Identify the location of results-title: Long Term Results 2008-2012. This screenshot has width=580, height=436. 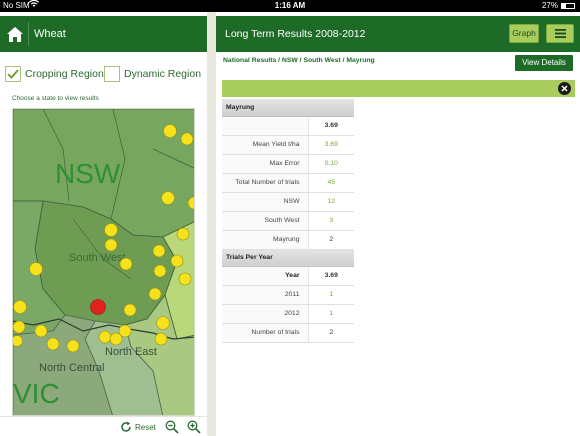
(295, 34).